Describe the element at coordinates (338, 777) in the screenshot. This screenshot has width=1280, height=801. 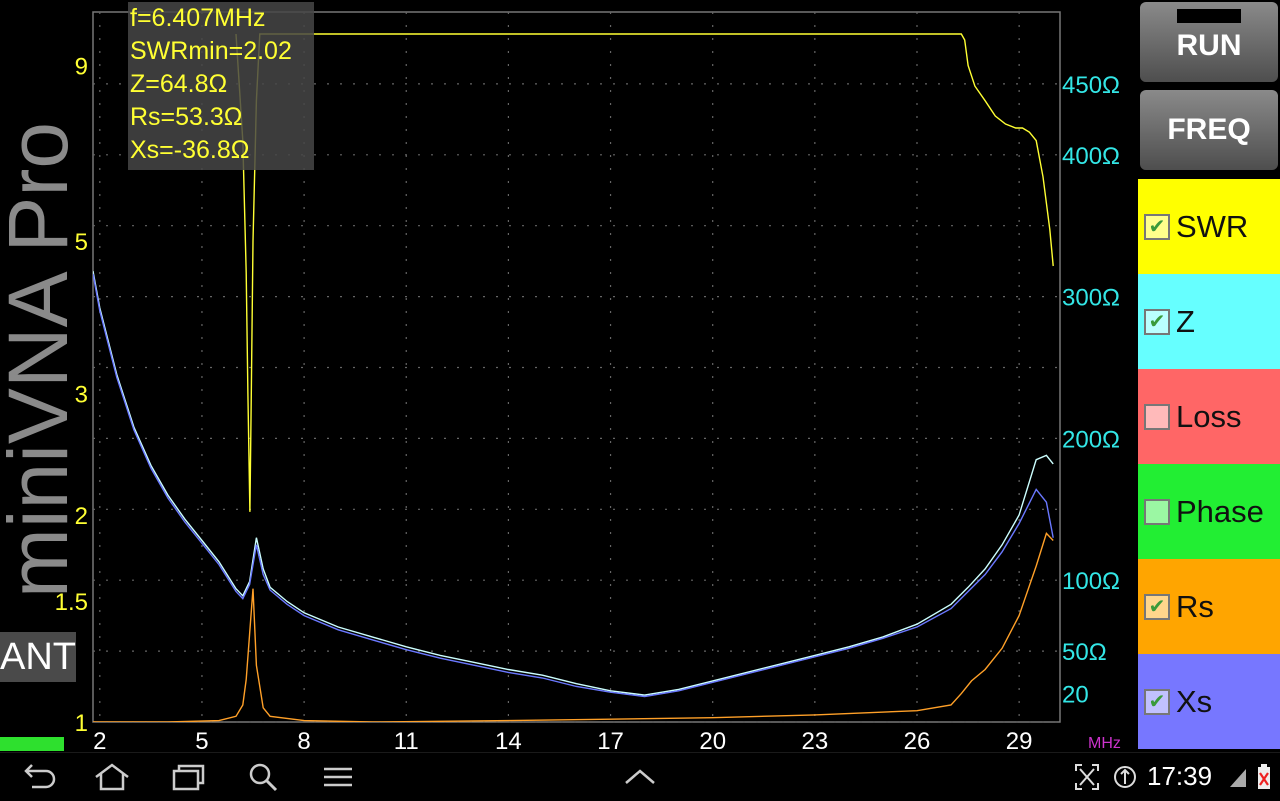
I see `menu-icon` at that location.